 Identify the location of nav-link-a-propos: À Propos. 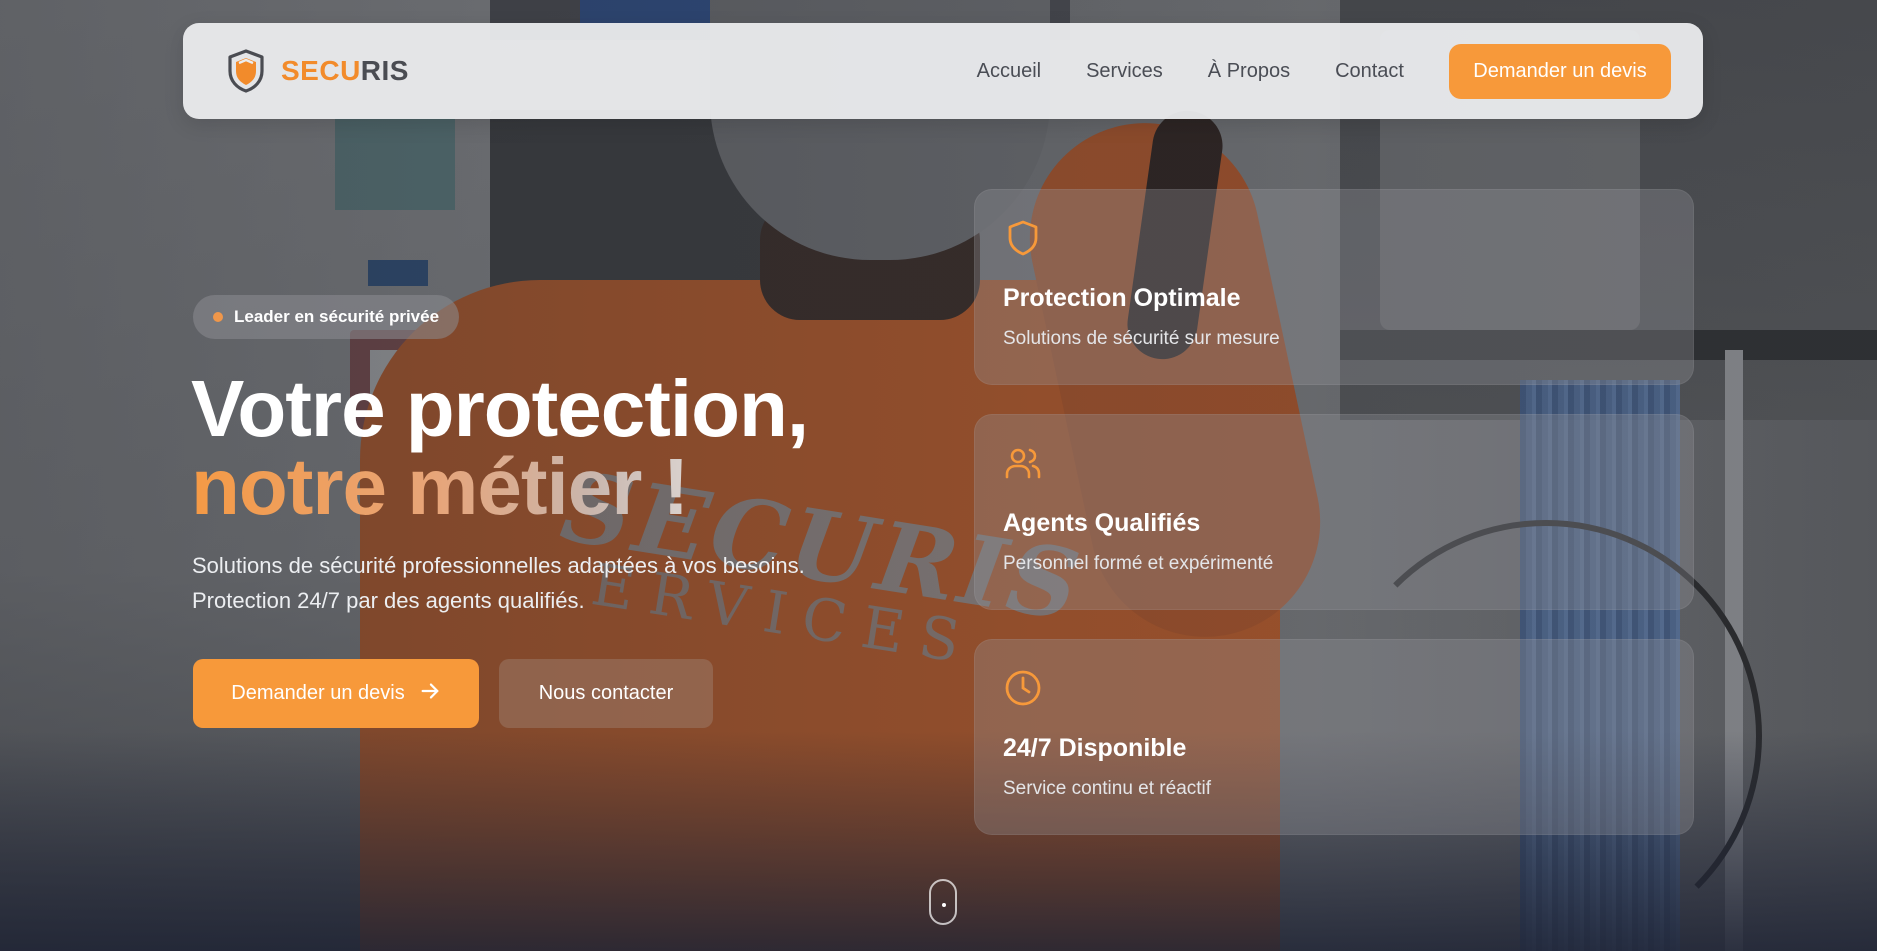
(1249, 71).